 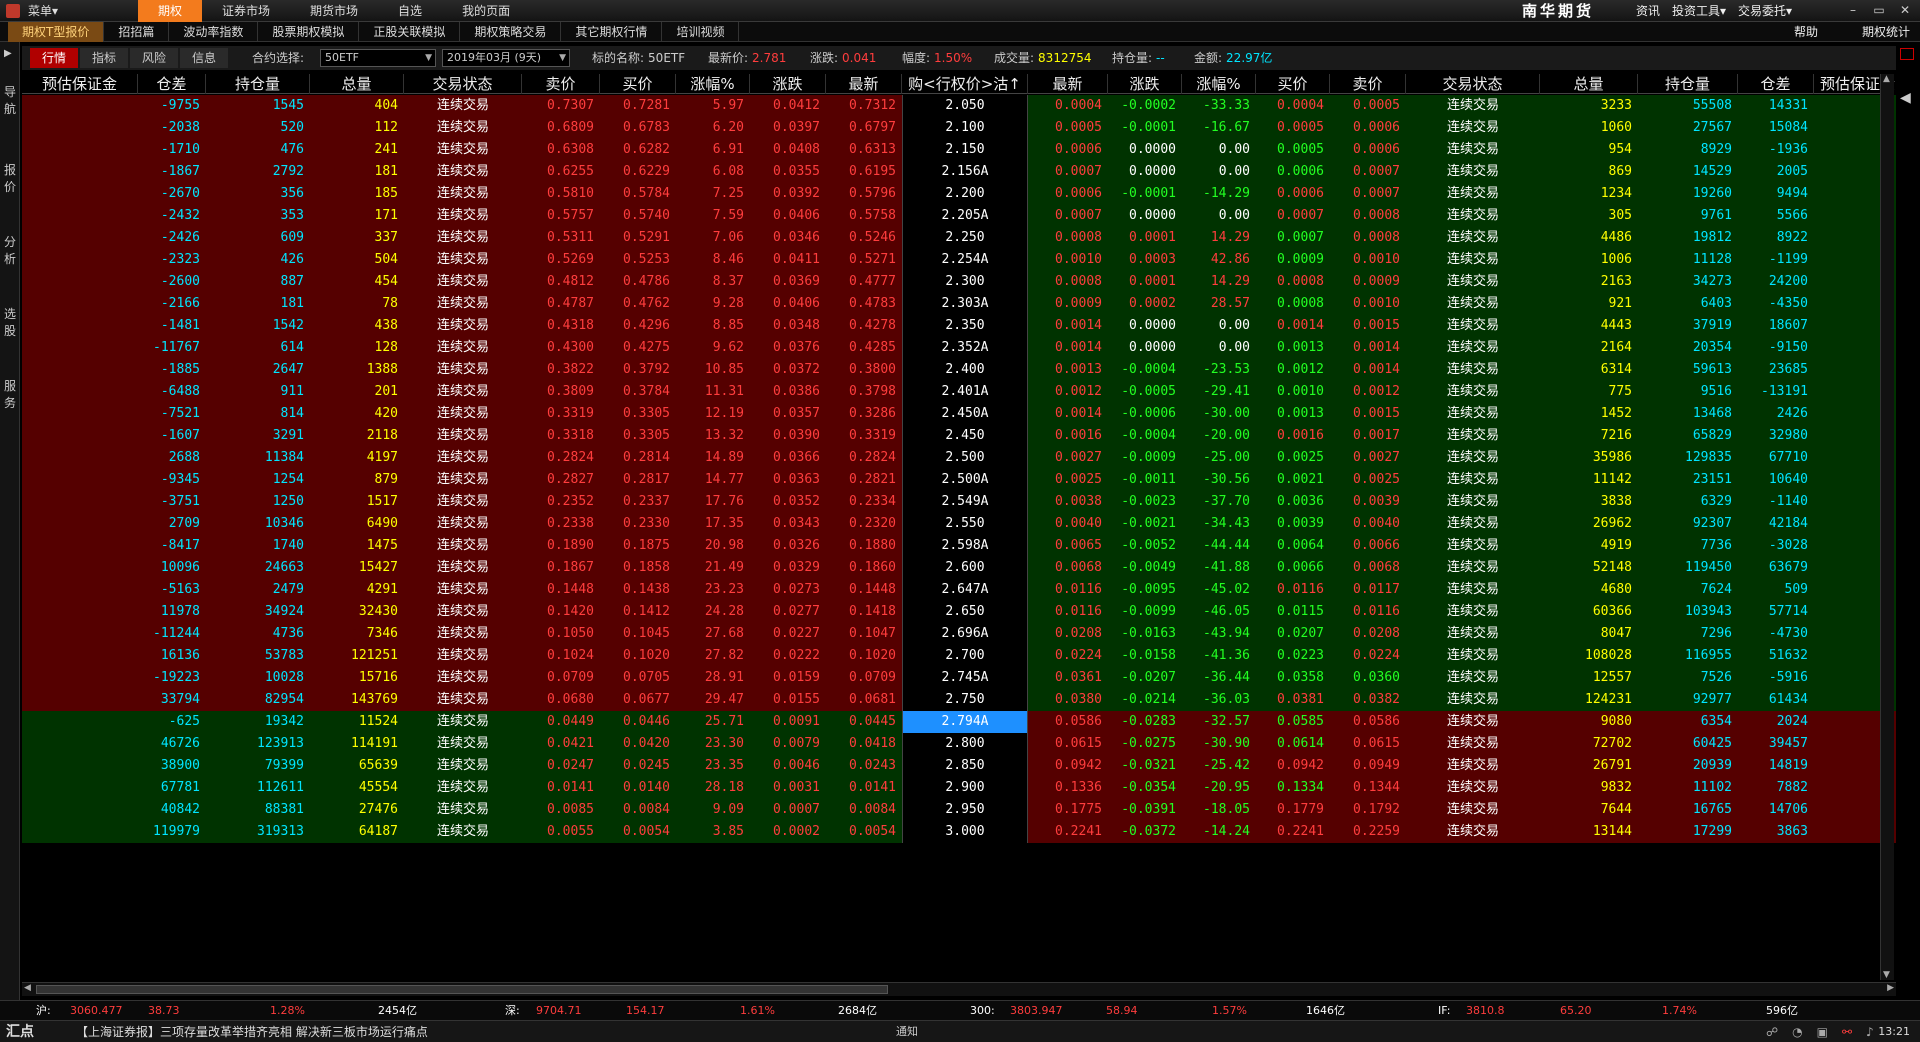 I want to click on tab-options: 期权, so click(x=170, y=11).